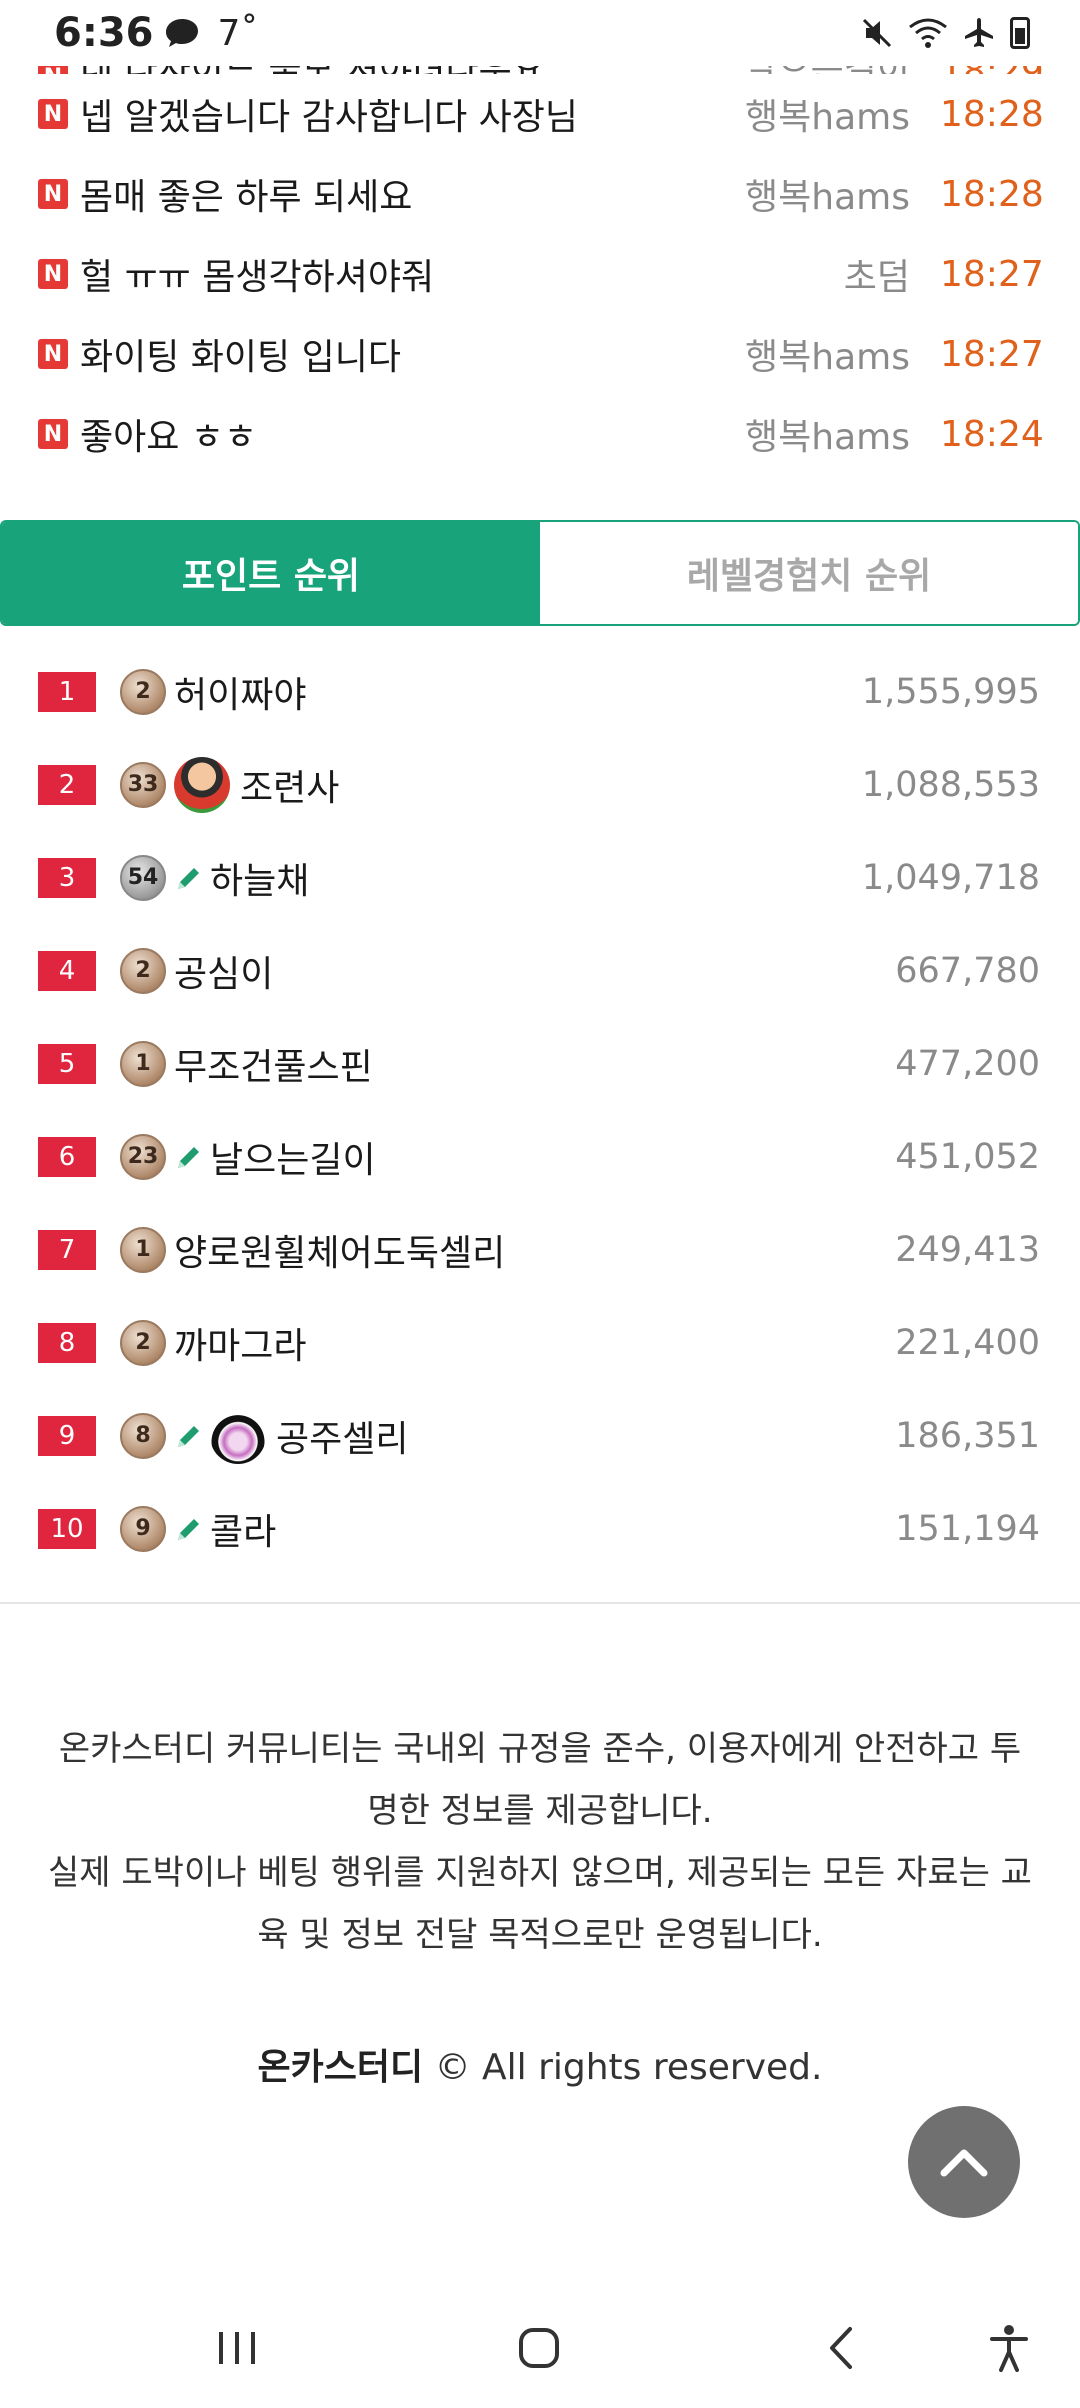 The height and width of the screenshot is (2408, 1080). I want to click on recent-post-title: 넵 알겠습니다 감사합니다 사장님, so click(400, 114).